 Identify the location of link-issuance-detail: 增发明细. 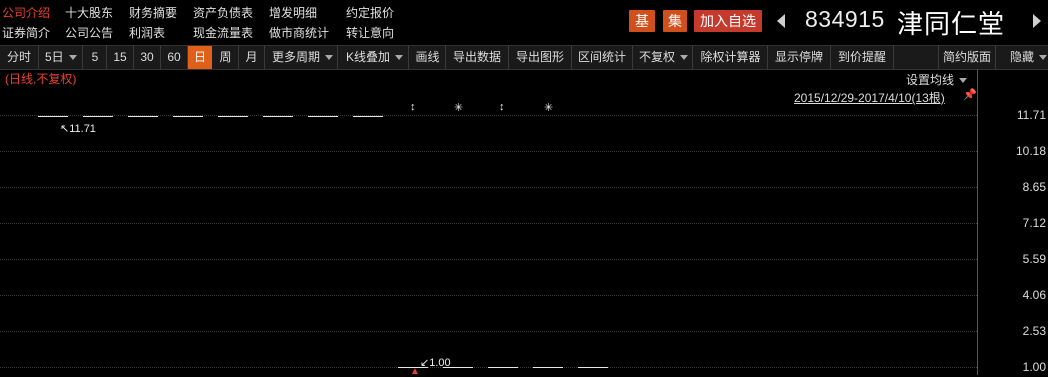
(293, 12).